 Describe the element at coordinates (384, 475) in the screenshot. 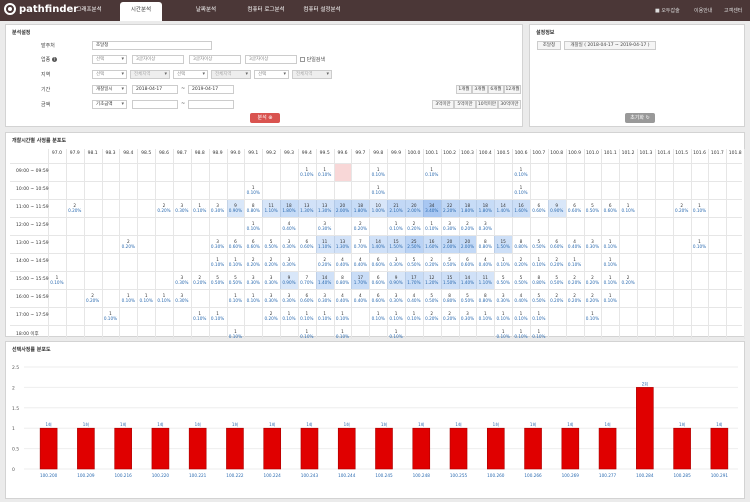

I see `chart-x-tick: 100.245` at that location.